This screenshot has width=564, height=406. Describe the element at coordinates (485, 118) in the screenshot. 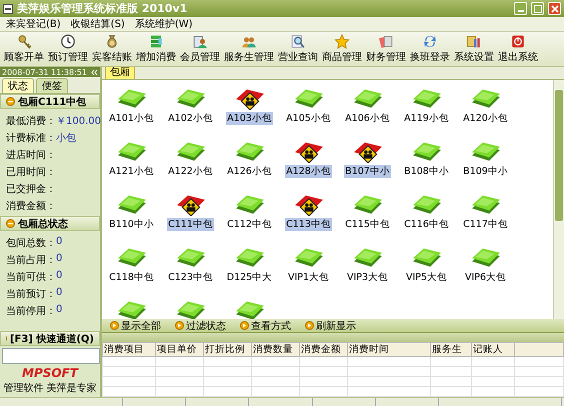

I see `room-label: A120小包` at that location.